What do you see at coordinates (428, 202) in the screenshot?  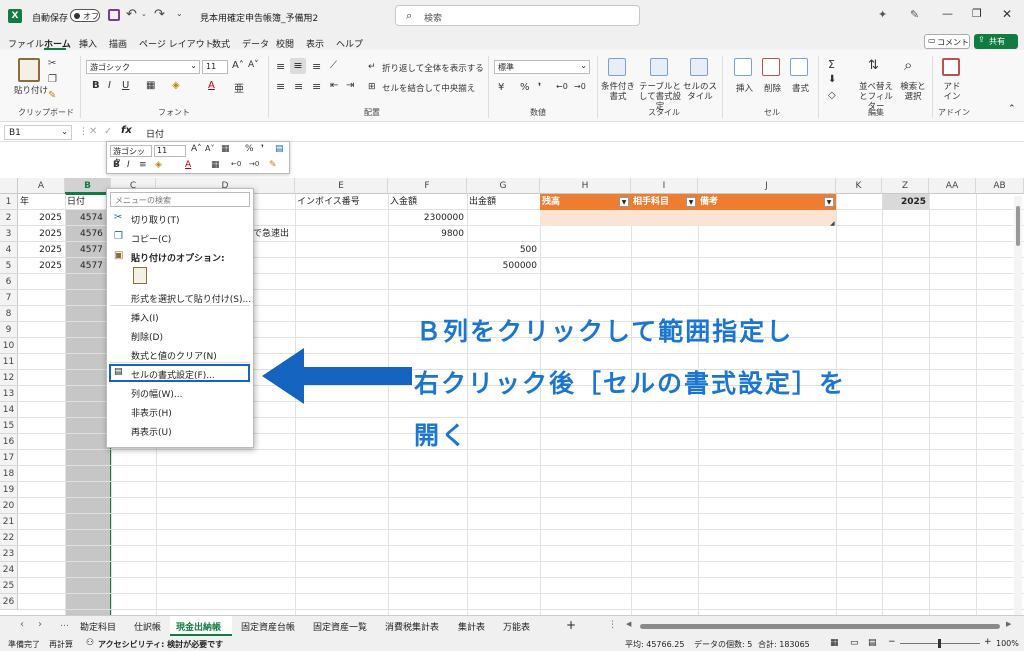 I see `cell-f1: 入金額` at bounding box center [428, 202].